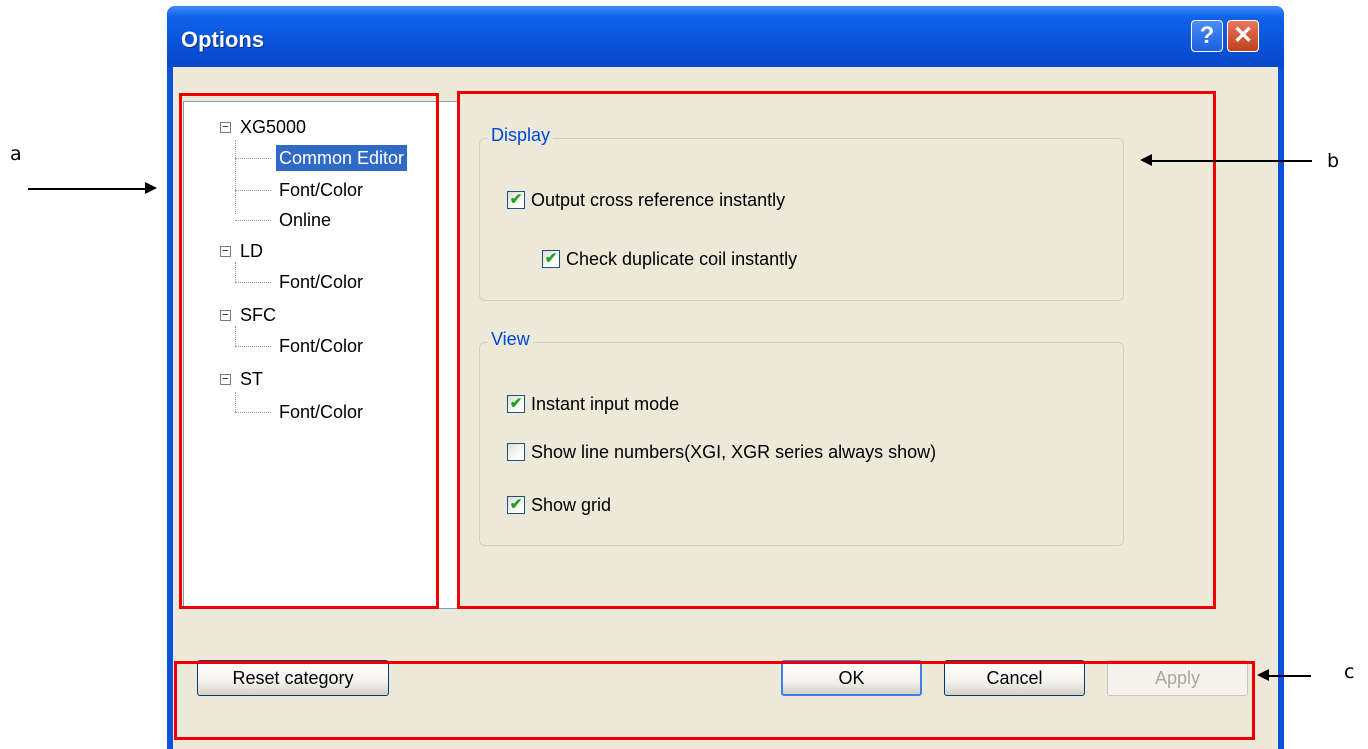 The width and height of the screenshot is (1368, 749). I want to click on annotation-label-c: c, so click(1349, 672).